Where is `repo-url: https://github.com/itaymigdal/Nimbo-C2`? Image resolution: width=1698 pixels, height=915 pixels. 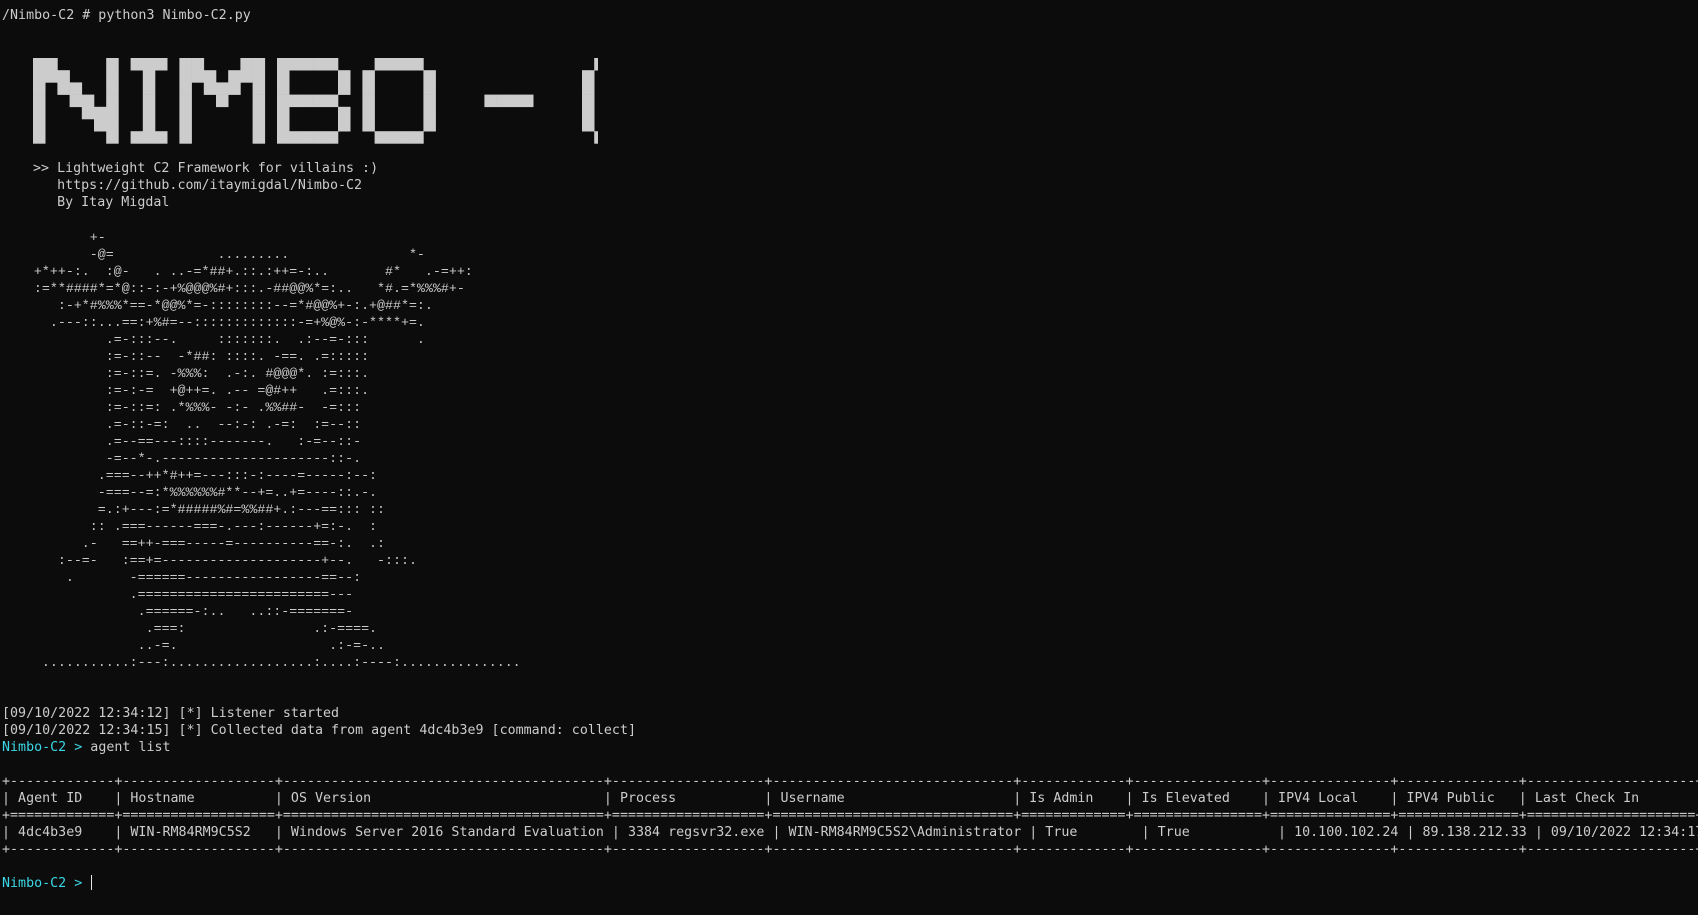
repo-url: https://github.com/itaymigdal/Nimbo-C2 is located at coordinates (198, 185).